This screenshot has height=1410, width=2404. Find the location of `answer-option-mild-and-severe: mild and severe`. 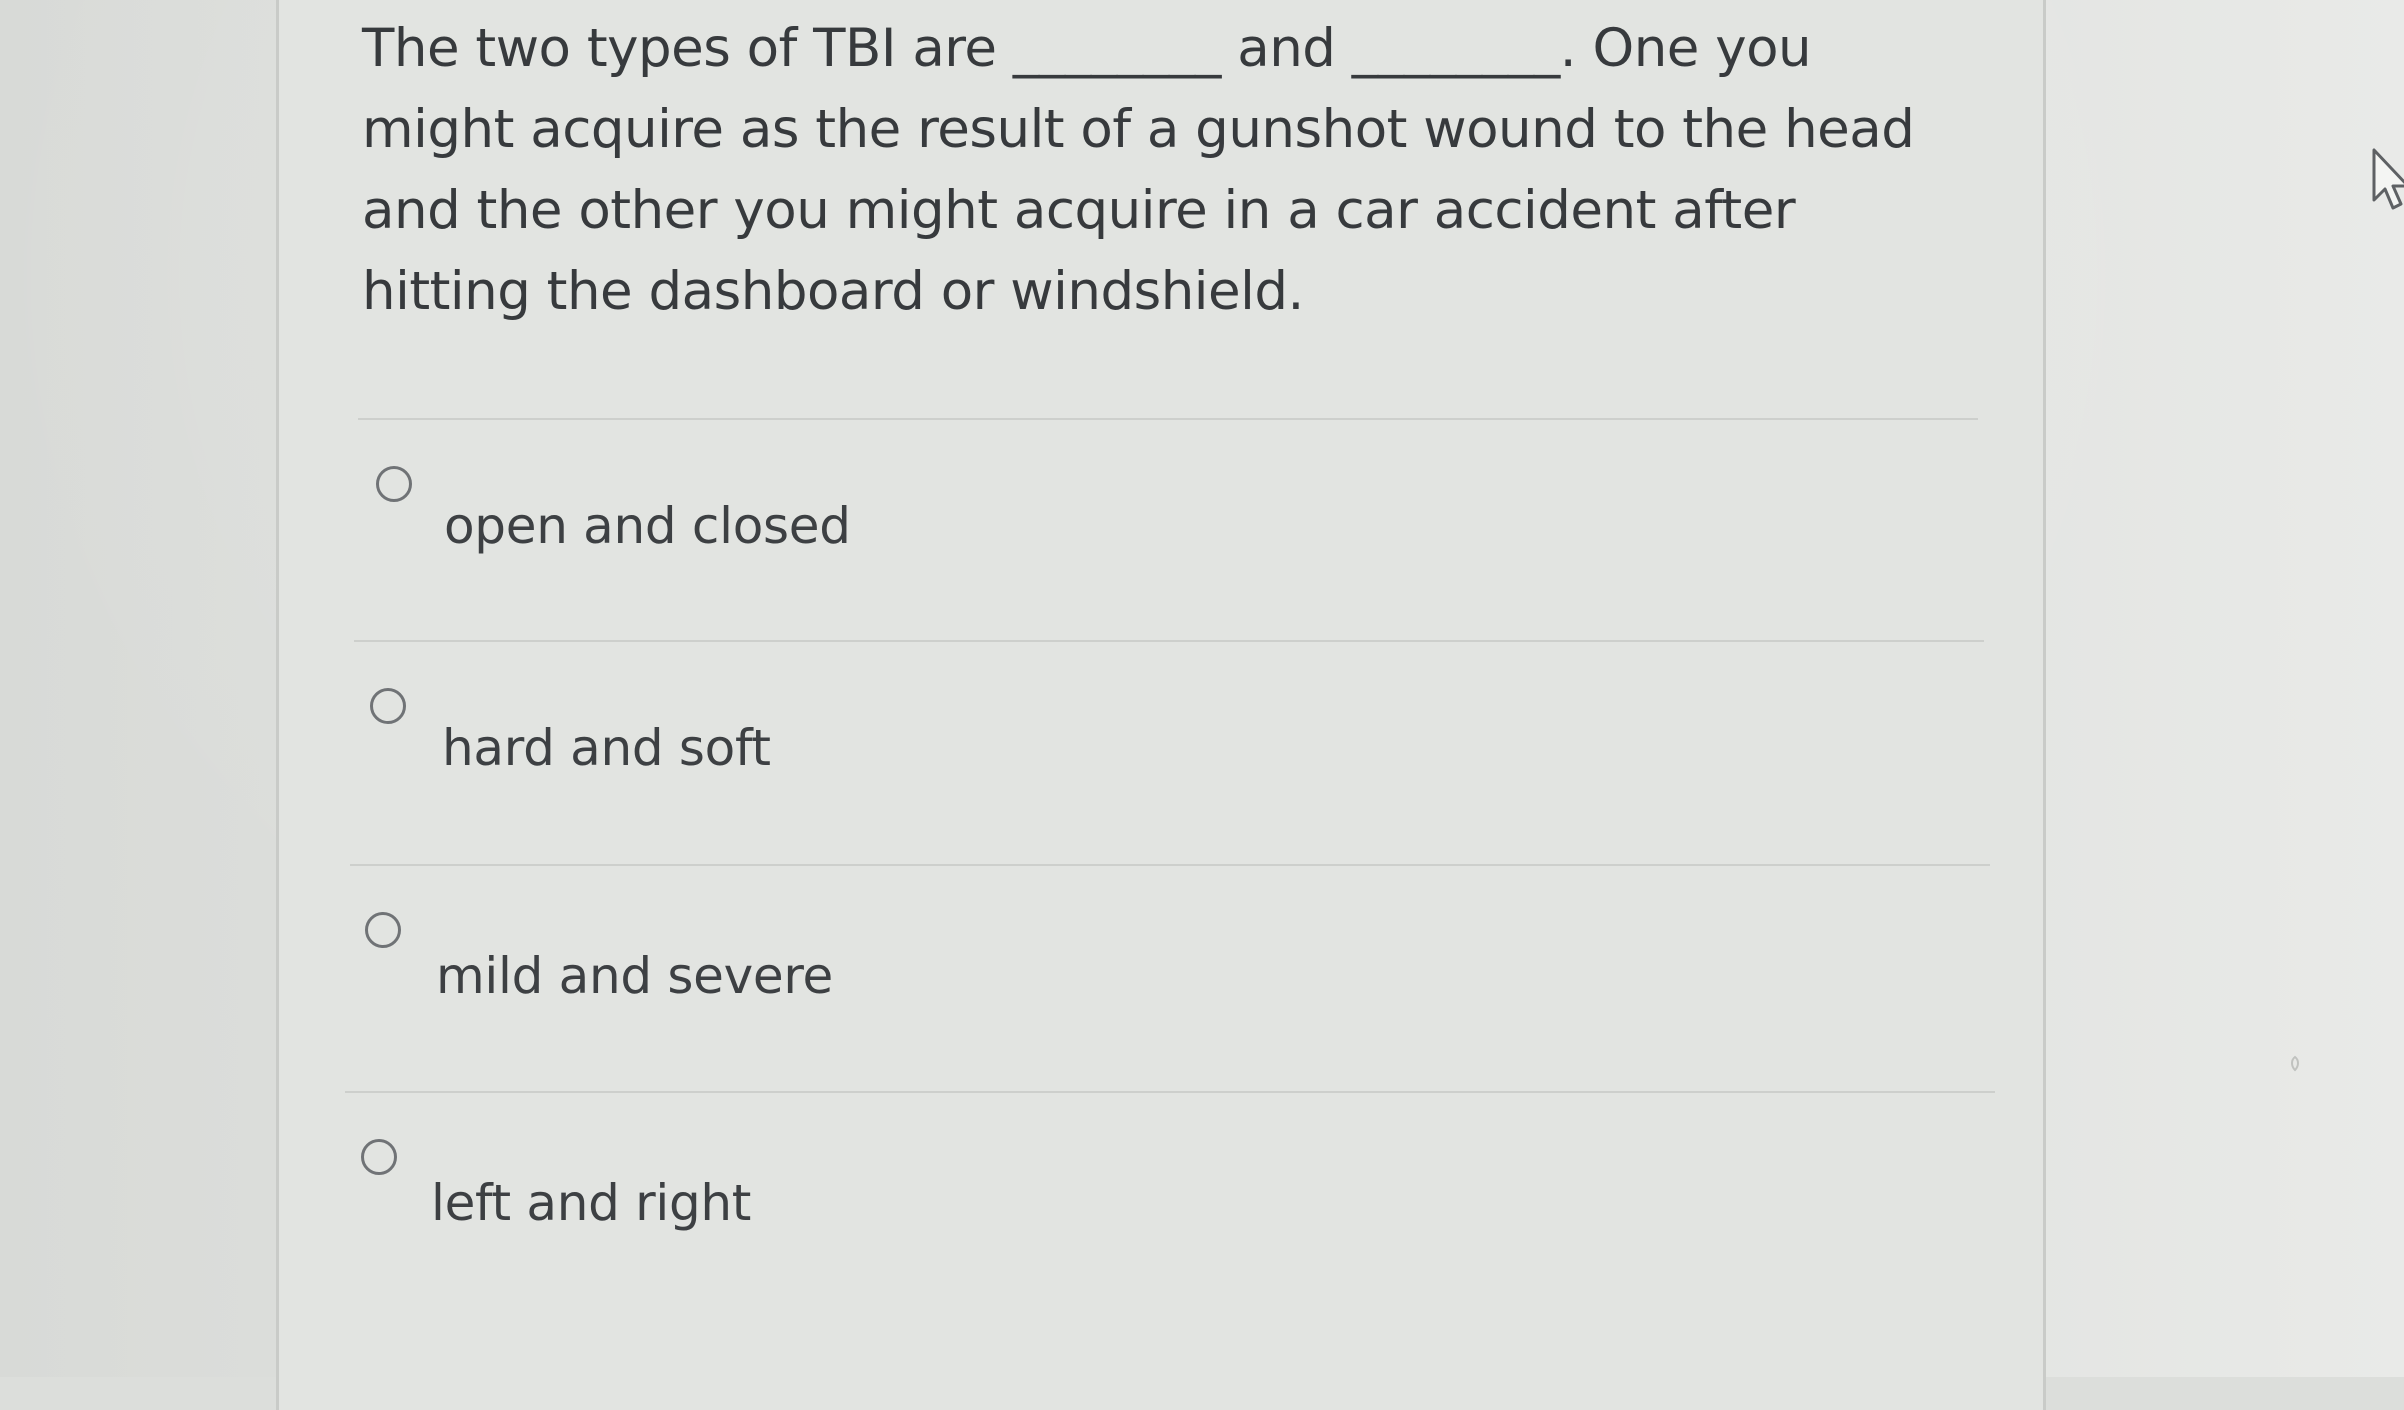

answer-option-mild-and-severe: mild and severe is located at coordinates (1150, 976).